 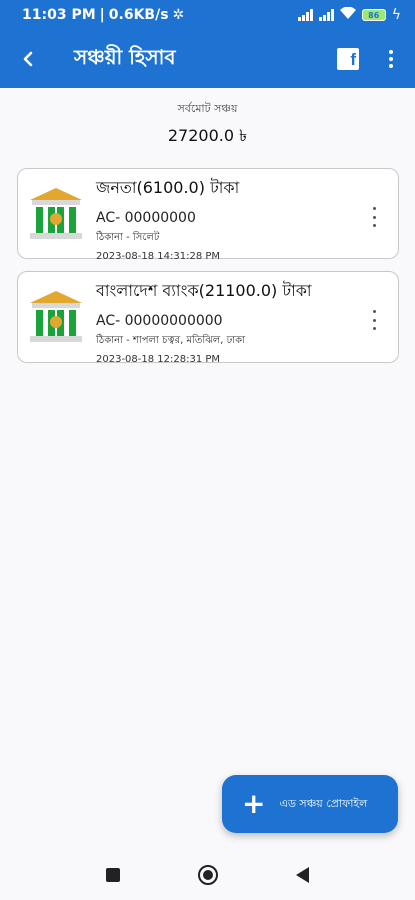 I want to click on more-options-button, so click(x=391, y=59).